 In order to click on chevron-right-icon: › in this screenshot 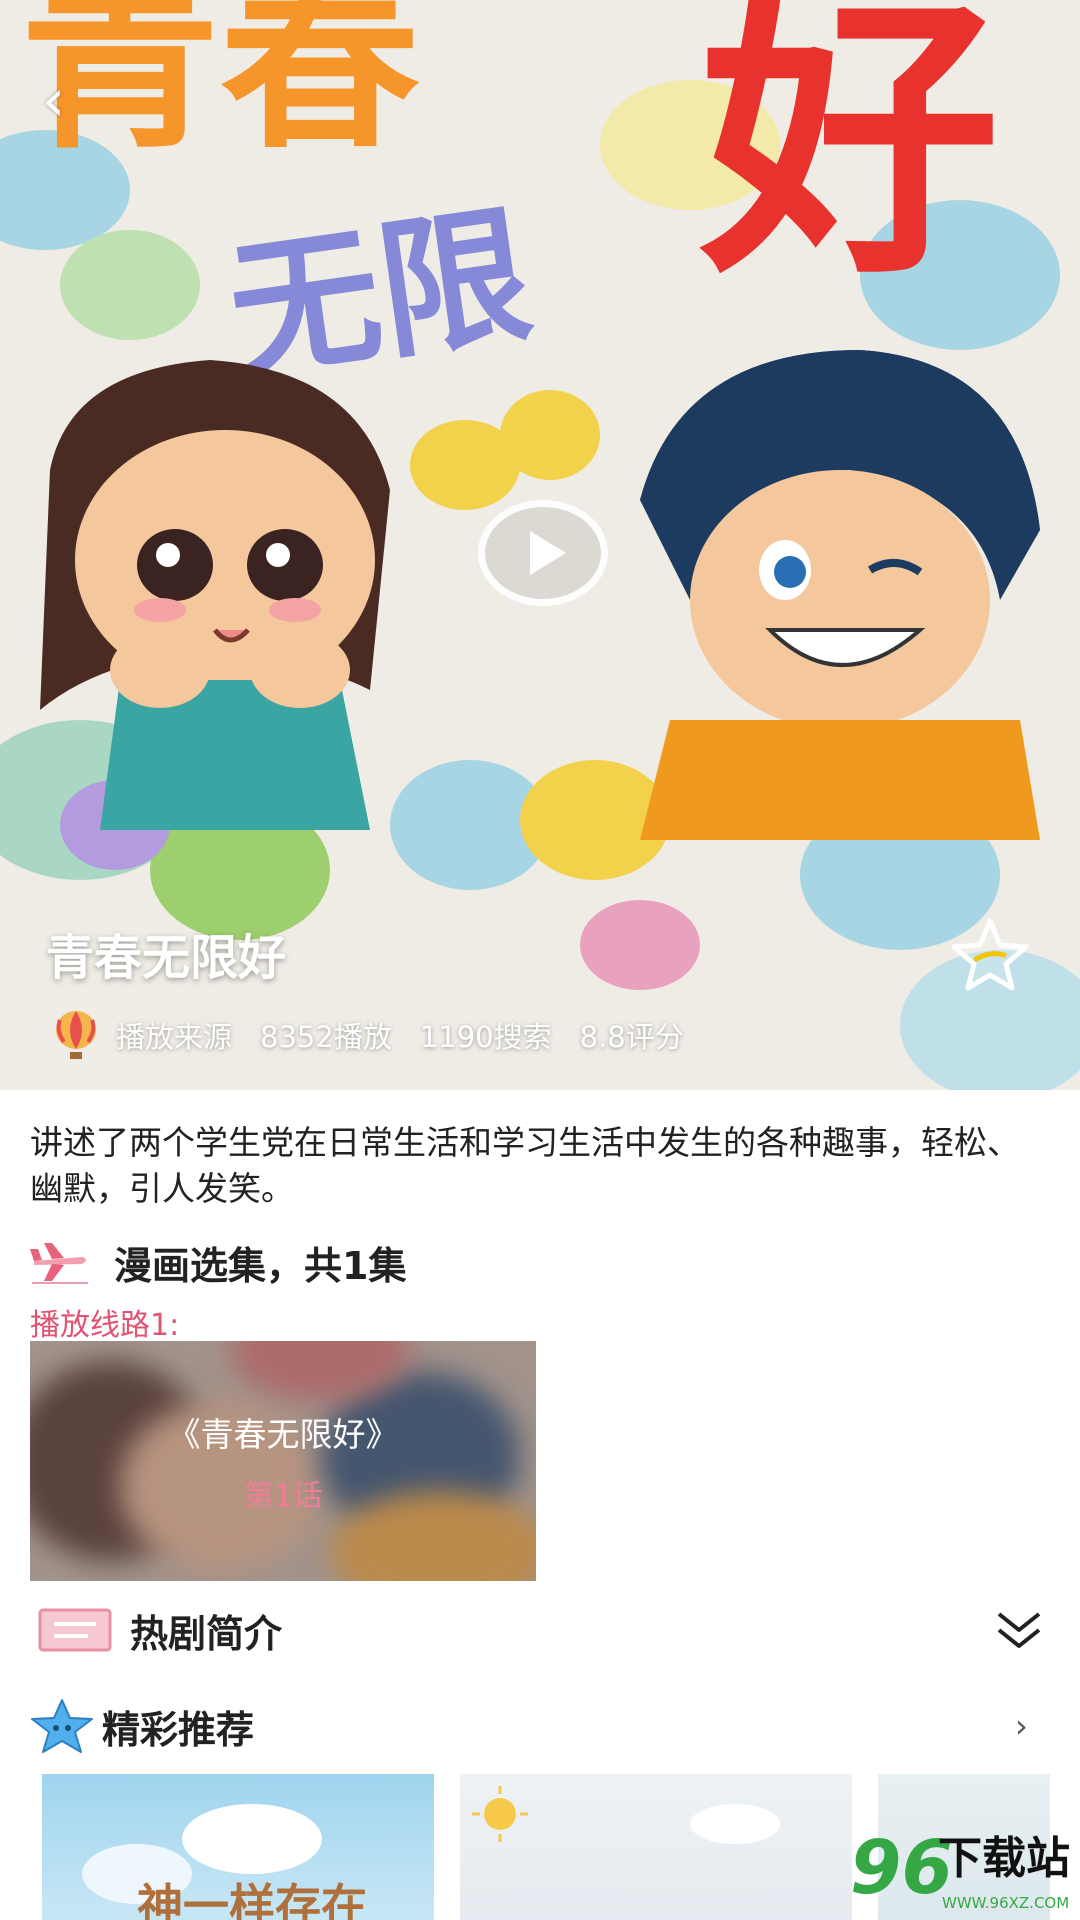, I will do `click(1027, 1726)`.